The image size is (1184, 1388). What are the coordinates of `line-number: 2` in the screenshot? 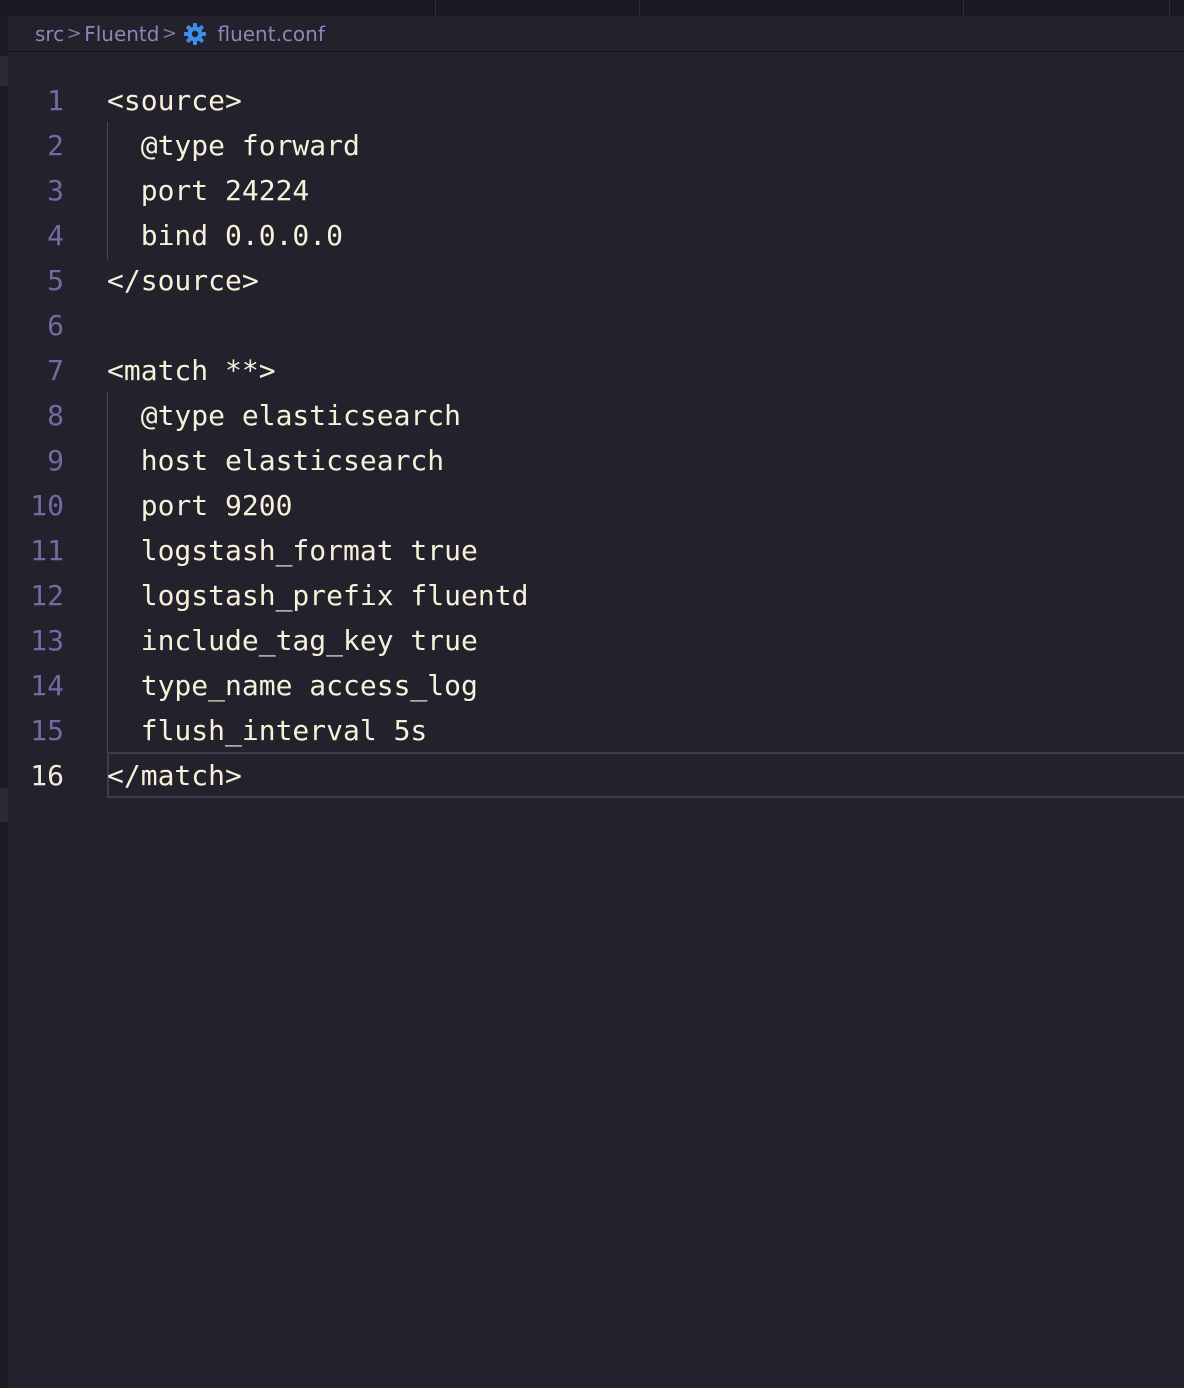 It's located at (55, 145).